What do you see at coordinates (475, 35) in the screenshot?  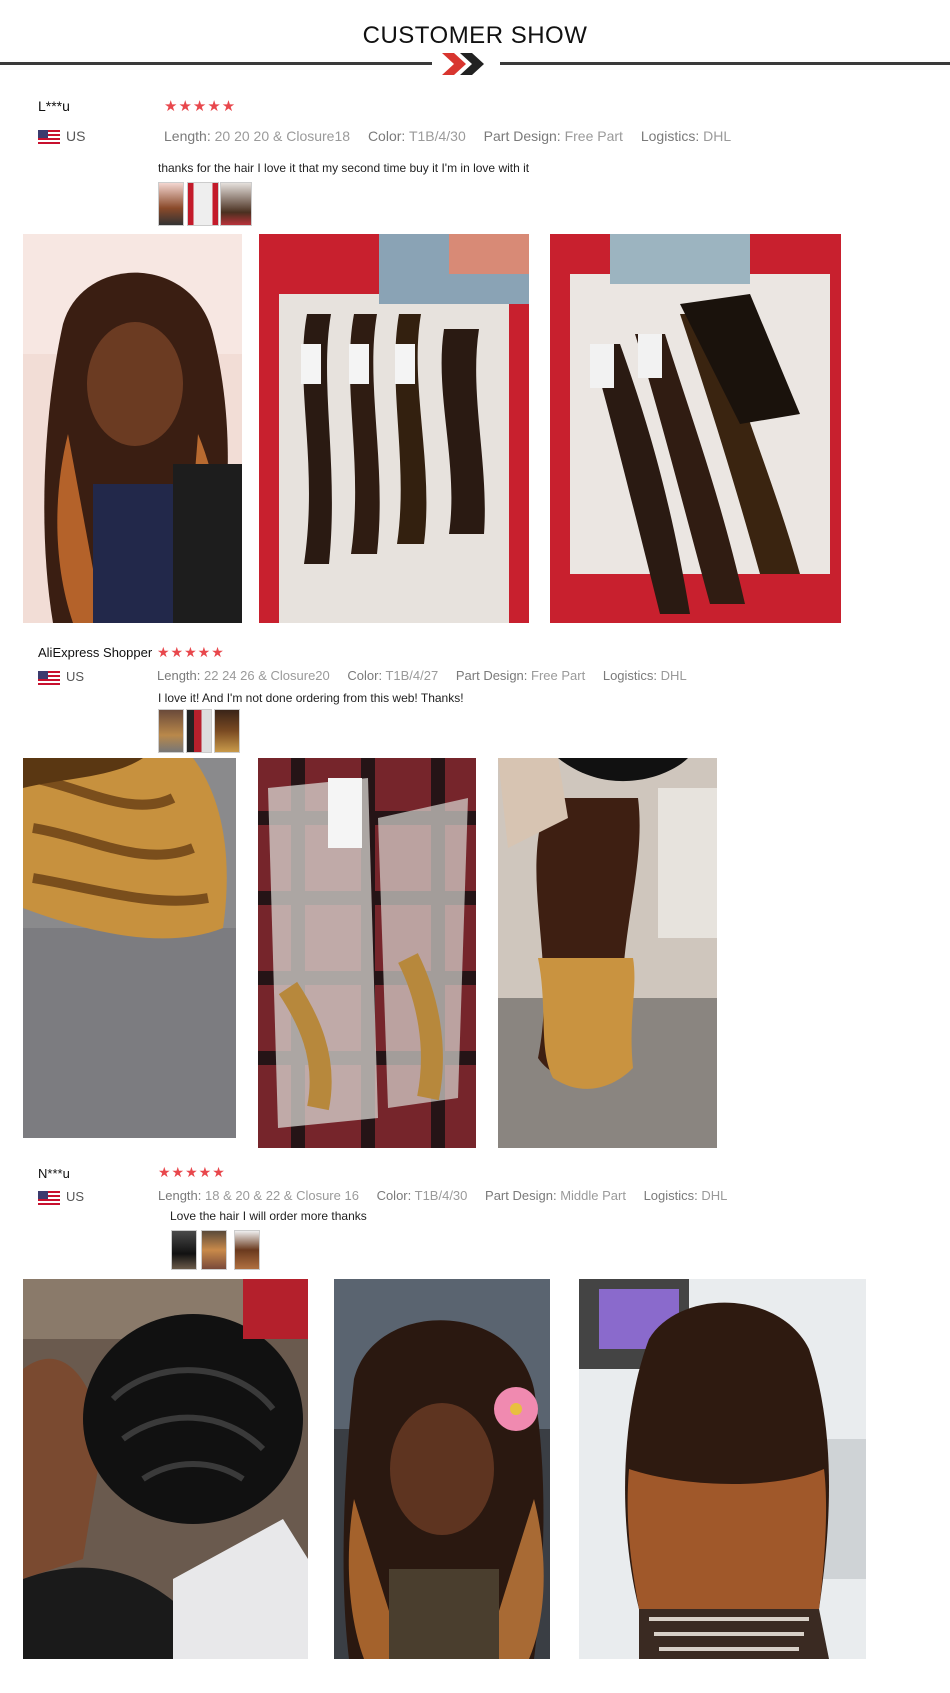 I see `section-title: CUSTOMER SHOW` at bounding box center [475, 35].